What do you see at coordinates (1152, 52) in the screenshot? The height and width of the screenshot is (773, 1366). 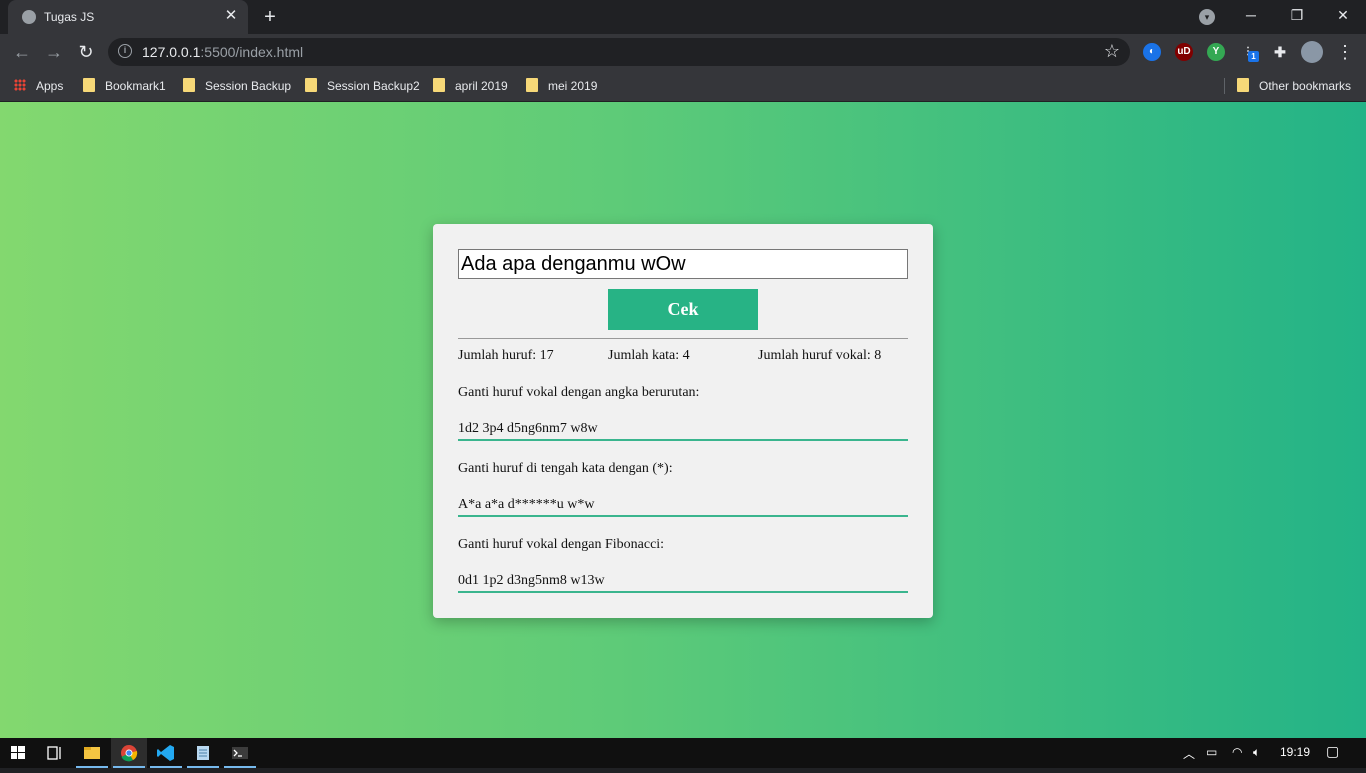 I see `extension-blue-icon: ◐` at bounding box center [1152, 52].